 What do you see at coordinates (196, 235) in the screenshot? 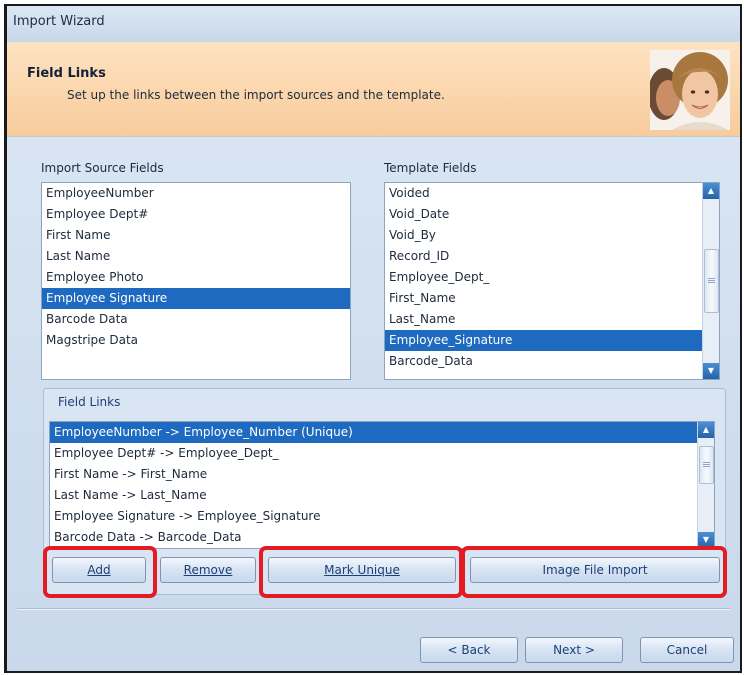
I see `source-field-item: First Name` at bounding box center [196, 235].